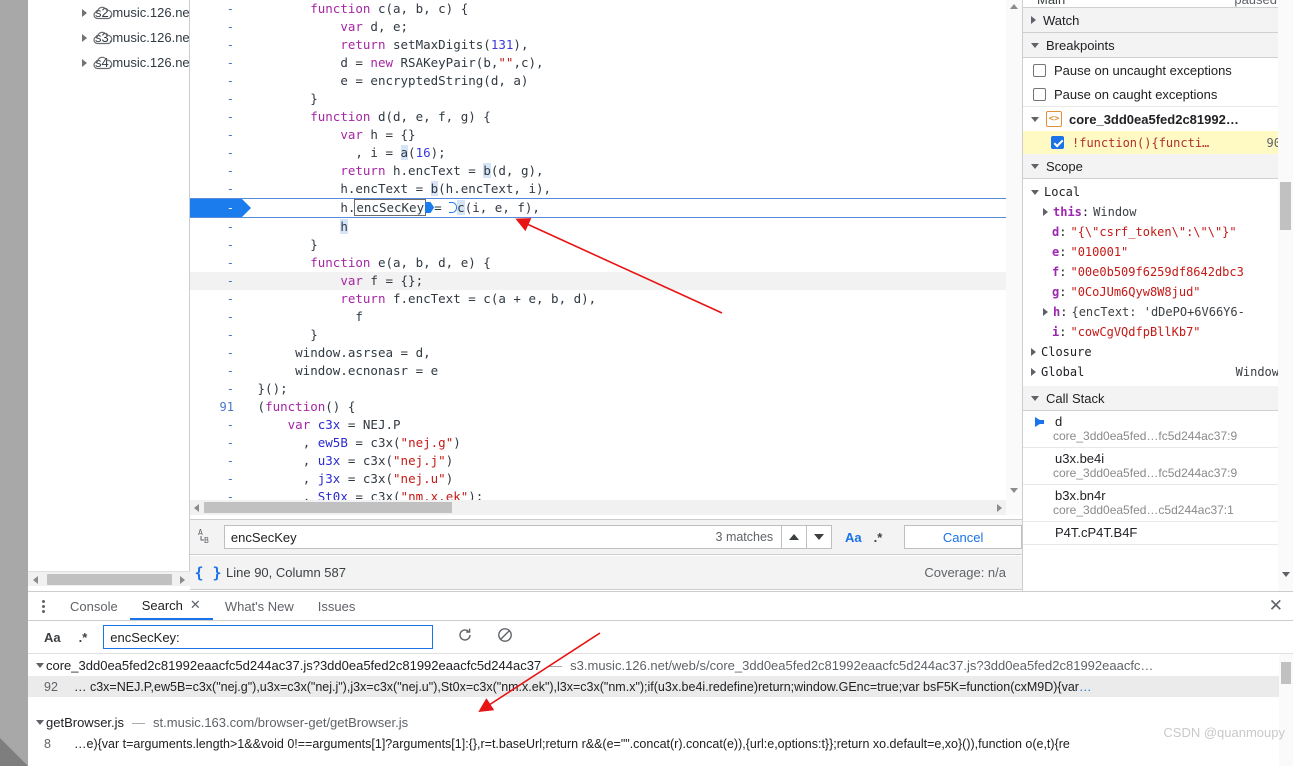  I want to click on code-line: - }();, so click(606, 389).